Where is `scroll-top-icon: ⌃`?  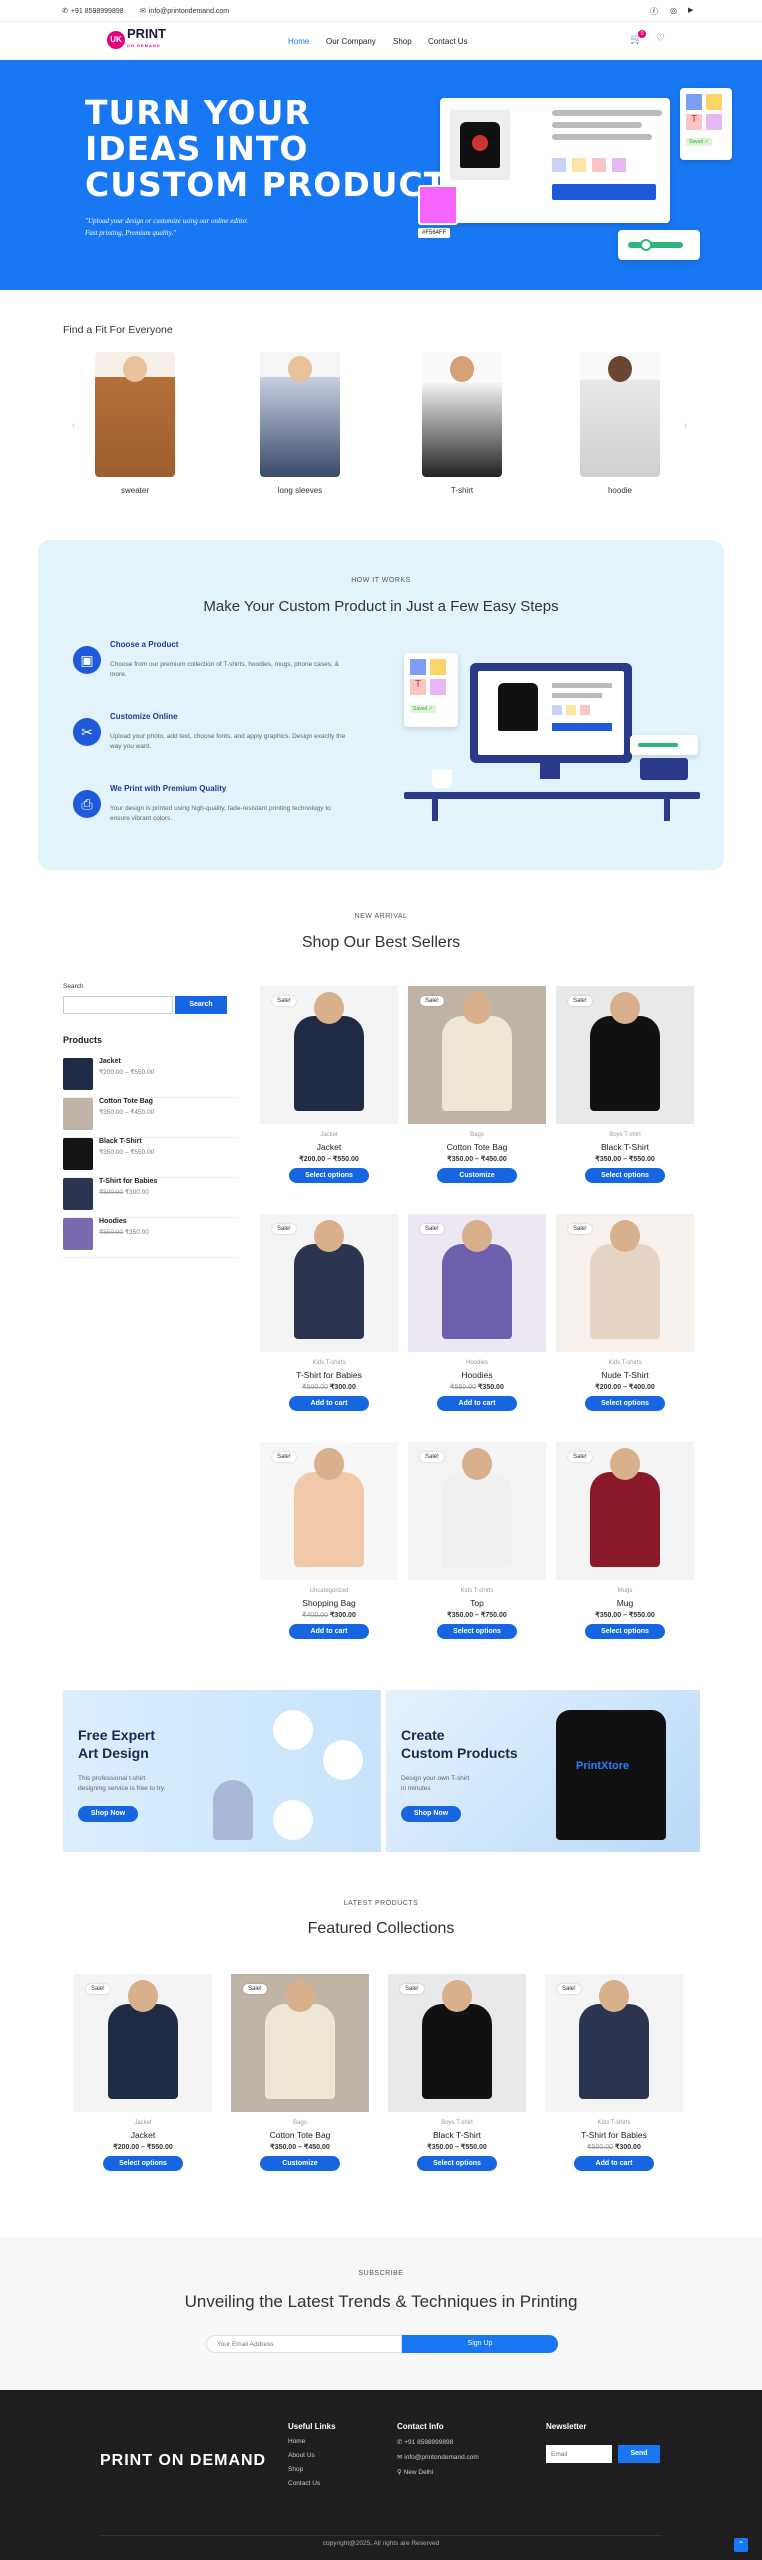 scroll-top-icon: ⌃ is located at coordinates (741, 2545).